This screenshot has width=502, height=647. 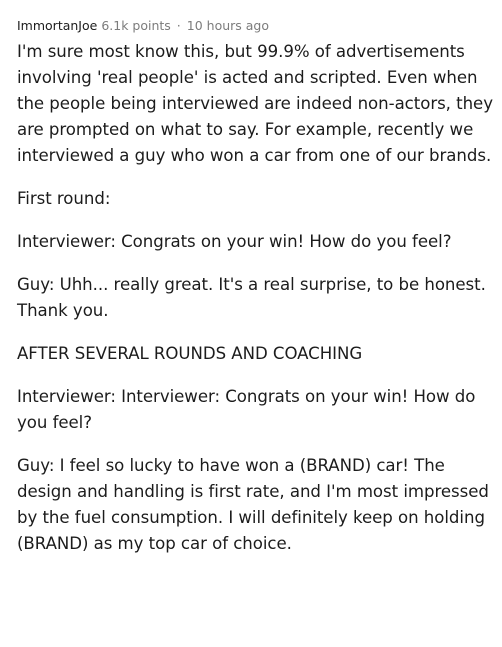 What do you see at coordinates (228, 25) in the screenshot?
I see `timestamp: 10 hours ago` at bounding box center [228, 25].